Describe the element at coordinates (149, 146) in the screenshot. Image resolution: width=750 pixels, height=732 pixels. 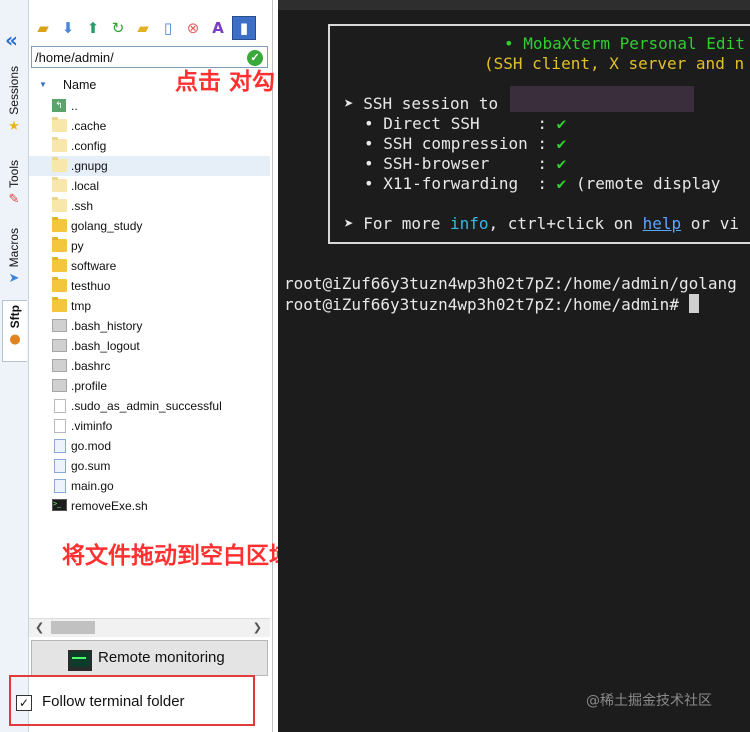
I see `list-item: .config` at that location.